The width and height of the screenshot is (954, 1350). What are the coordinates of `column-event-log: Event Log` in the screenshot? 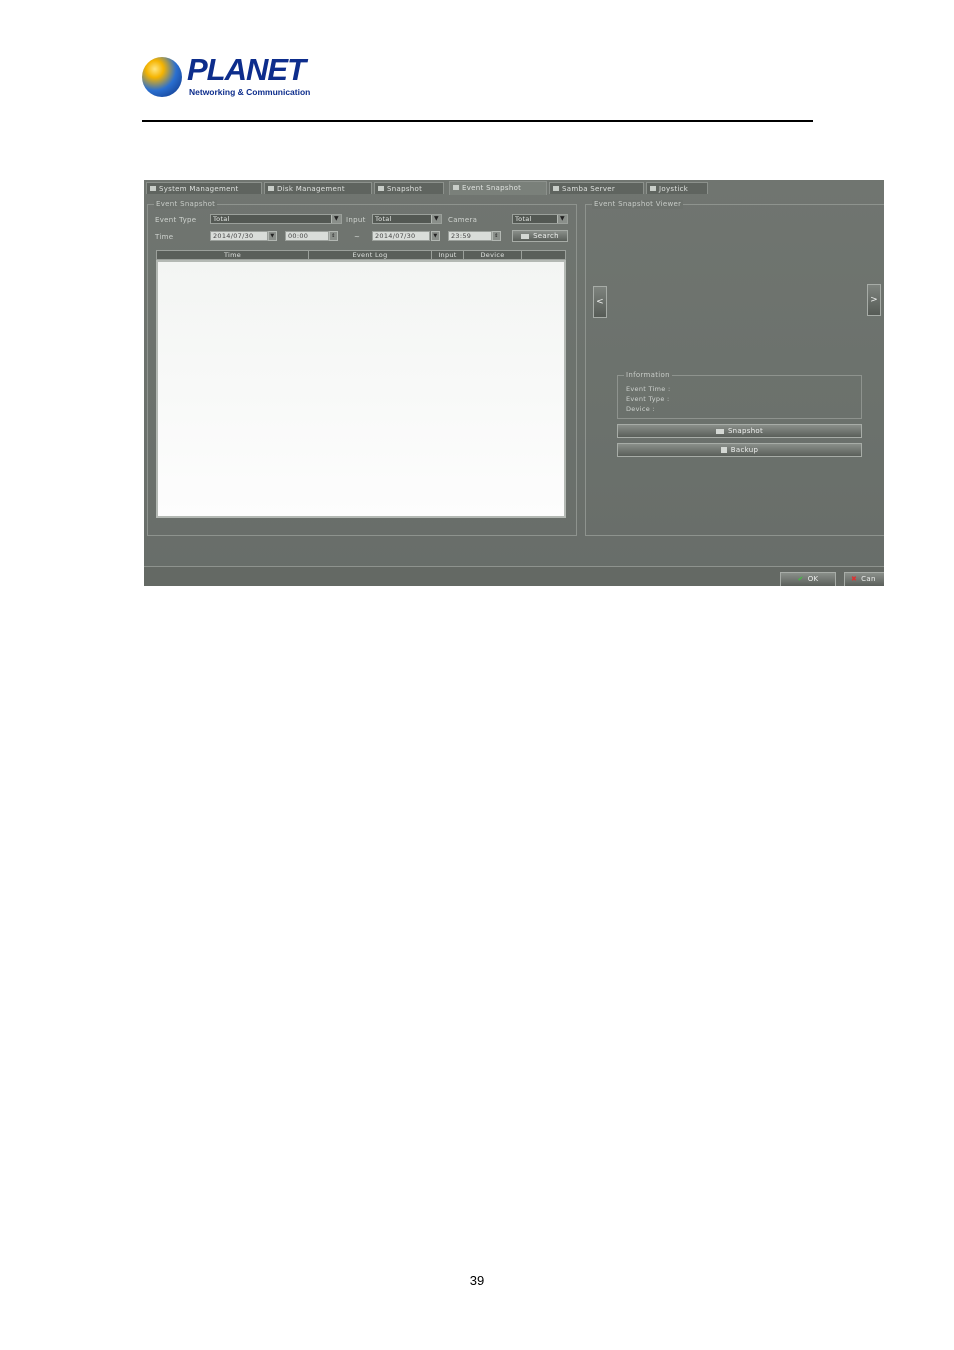 It's located at (370, 255).